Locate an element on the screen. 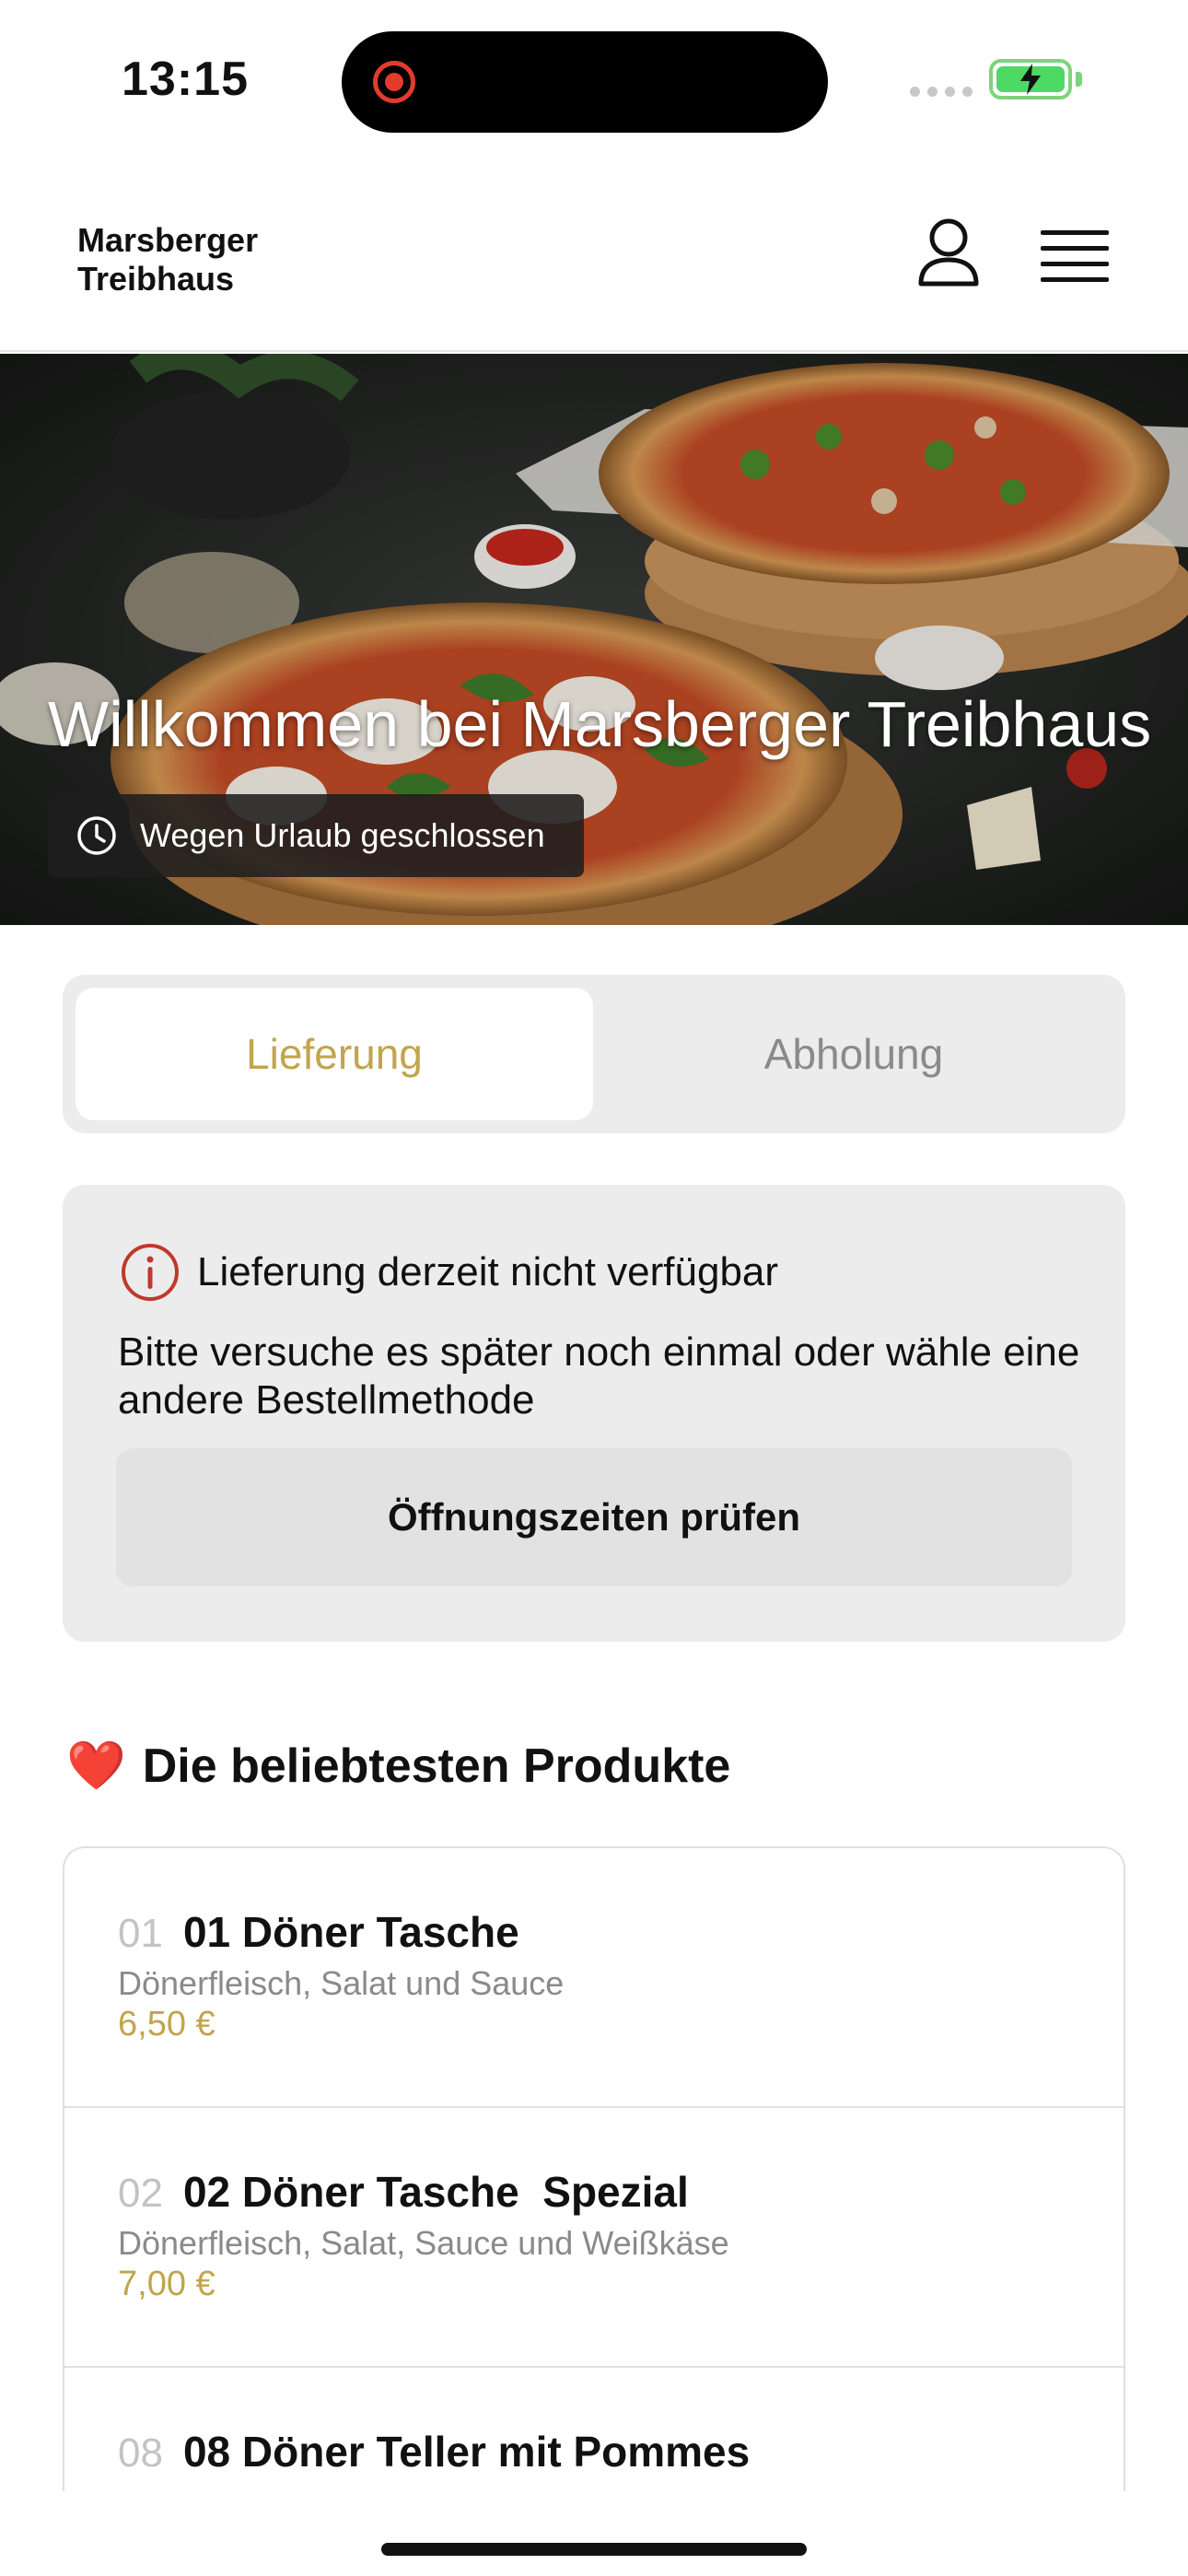  product-name: 08 Döner Teller mit Pommes is located at coordinates (466, 2452).